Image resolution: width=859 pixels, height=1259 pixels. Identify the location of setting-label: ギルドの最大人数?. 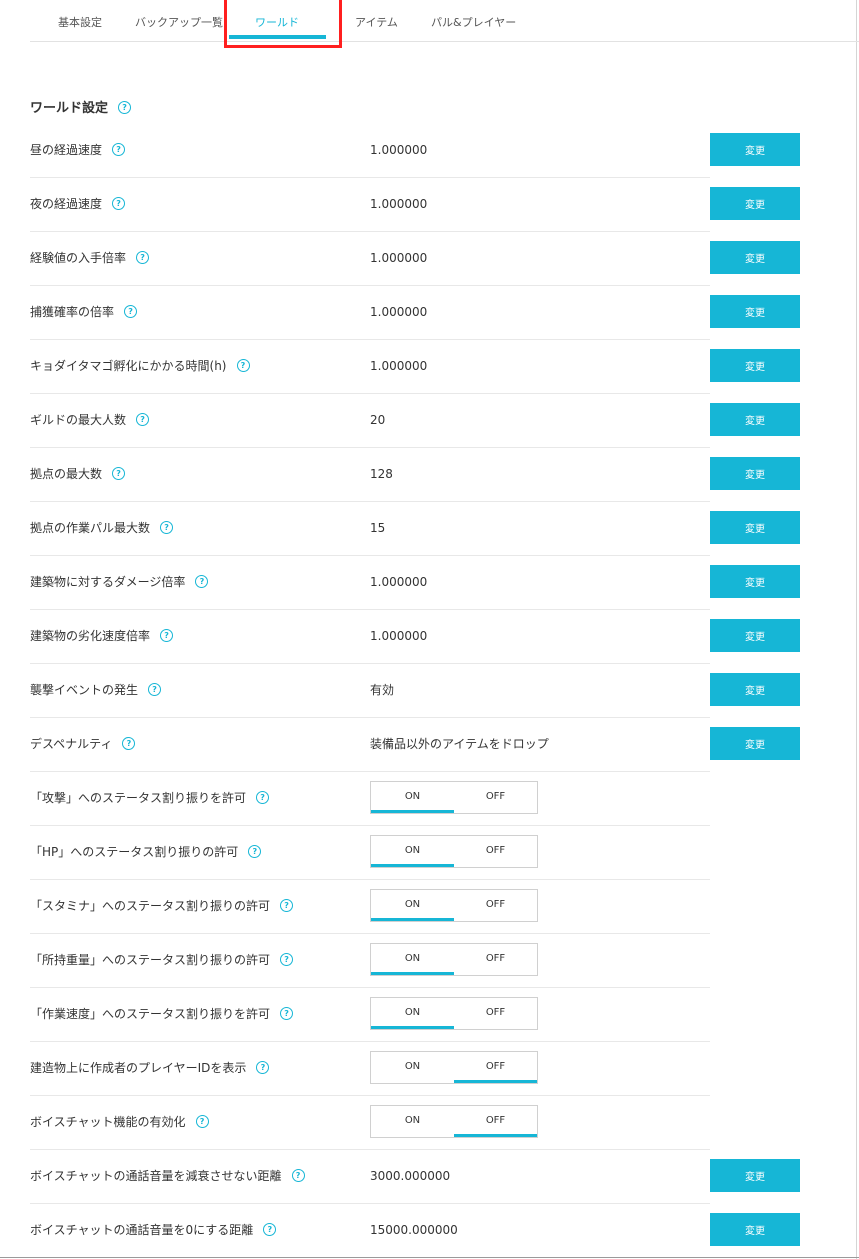
(90, 420).